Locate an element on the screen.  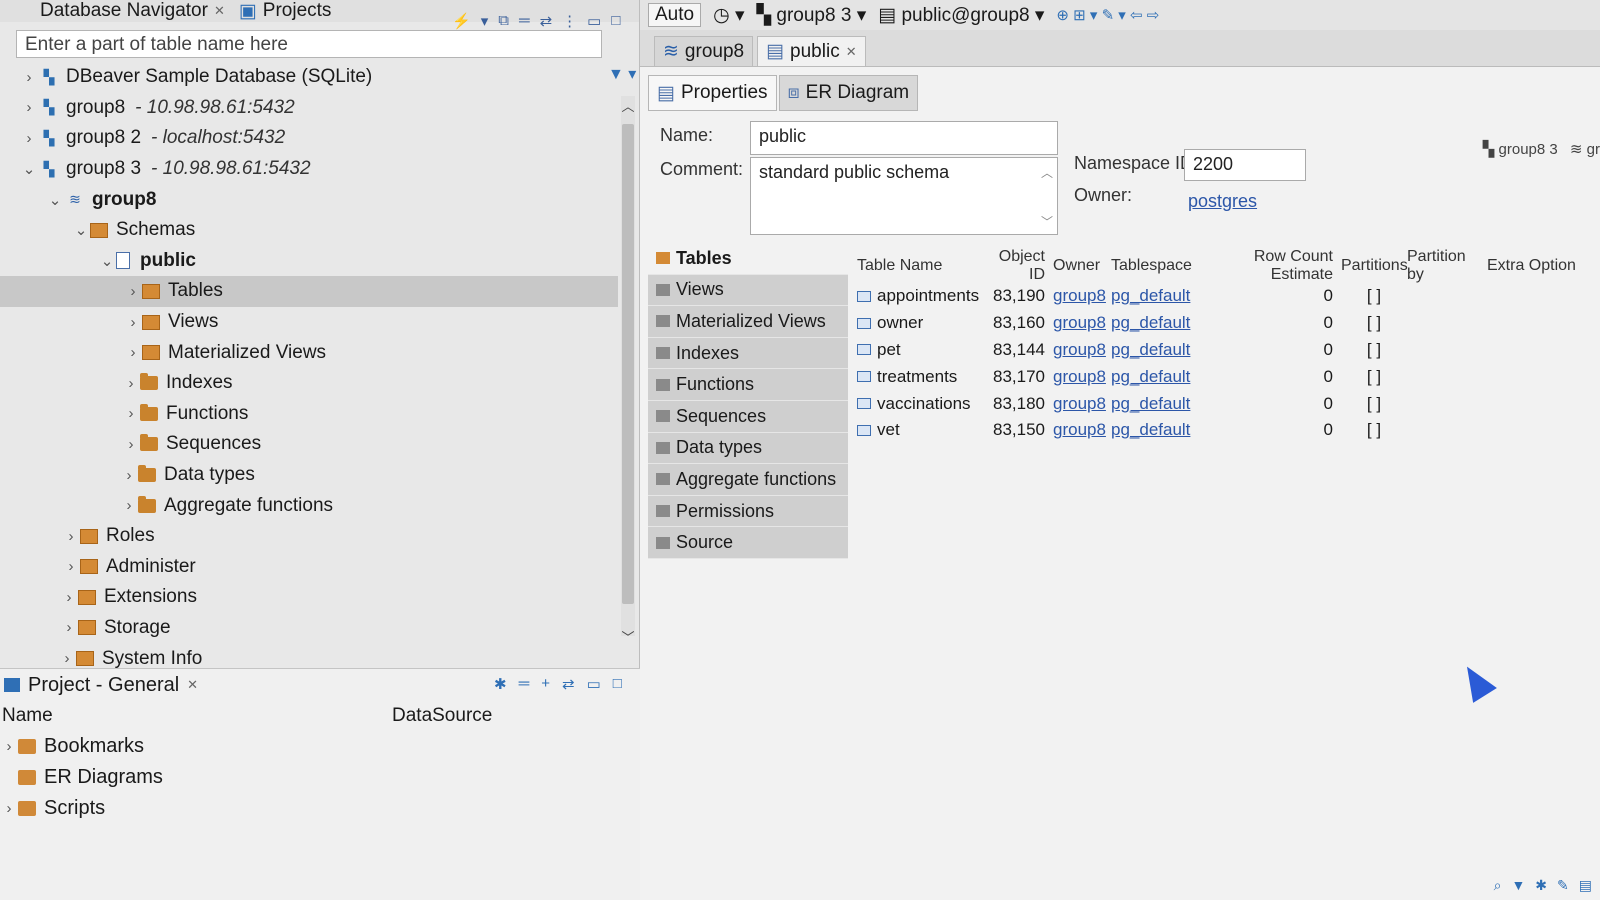
tab-properties: ▤ Properties is located at coordinates (712, 93).